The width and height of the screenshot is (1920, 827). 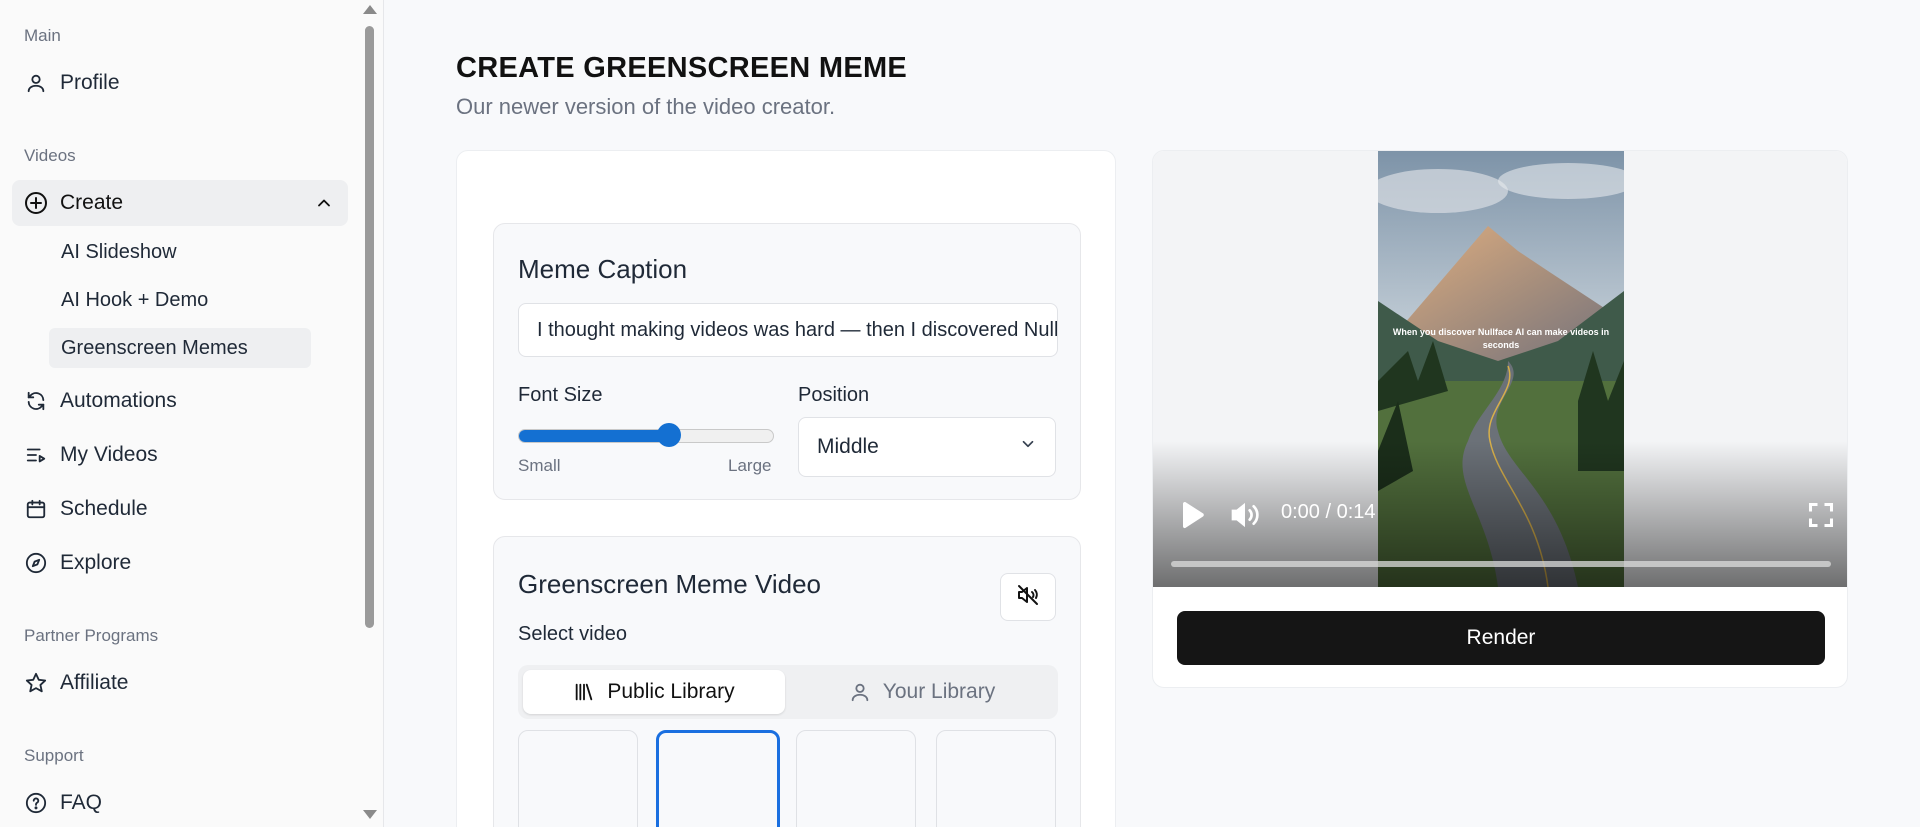 What do you see at coordinates (670, 584) in the screenshot?
I see `greenscreen-video-title: Greenscreen Meme Video` at bounding box center [670, 584].